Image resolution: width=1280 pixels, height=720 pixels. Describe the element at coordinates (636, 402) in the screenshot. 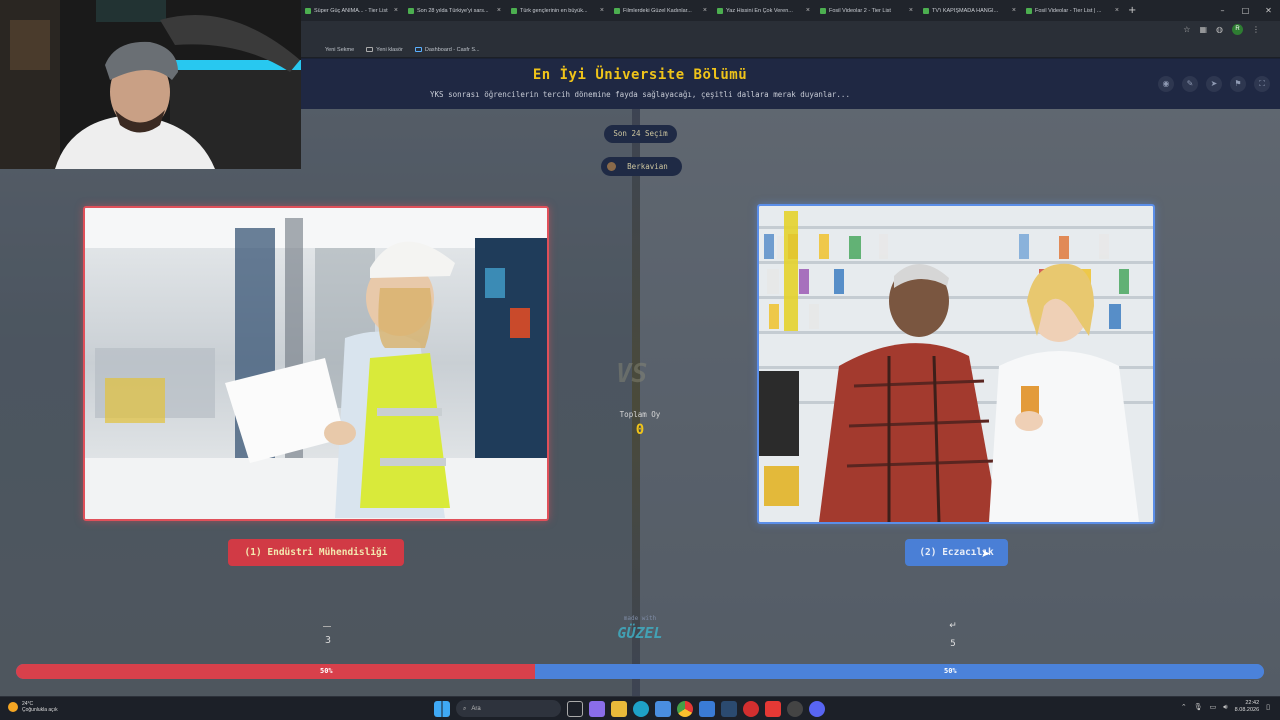

I see `center-divider` at that location.